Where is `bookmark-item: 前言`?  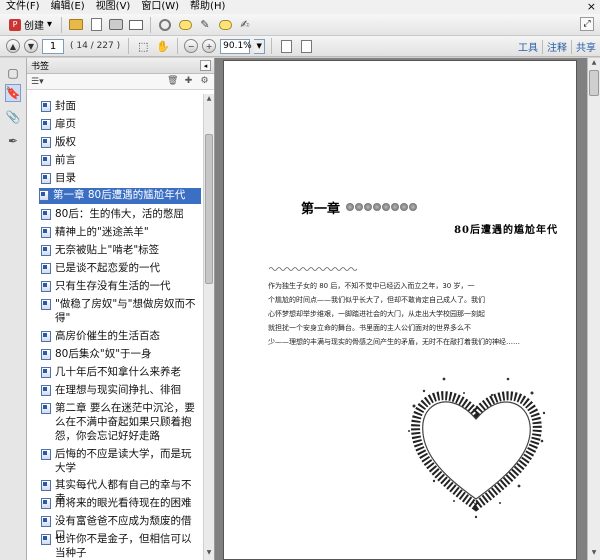 bookmark-item: 前言 is located at coordinates (121, 160).